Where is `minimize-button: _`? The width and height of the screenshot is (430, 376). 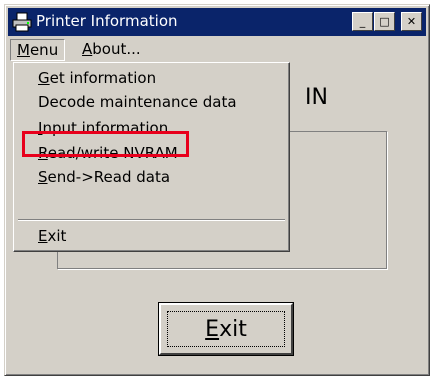
minimize-button: _ is located at coordinates (362, 21).